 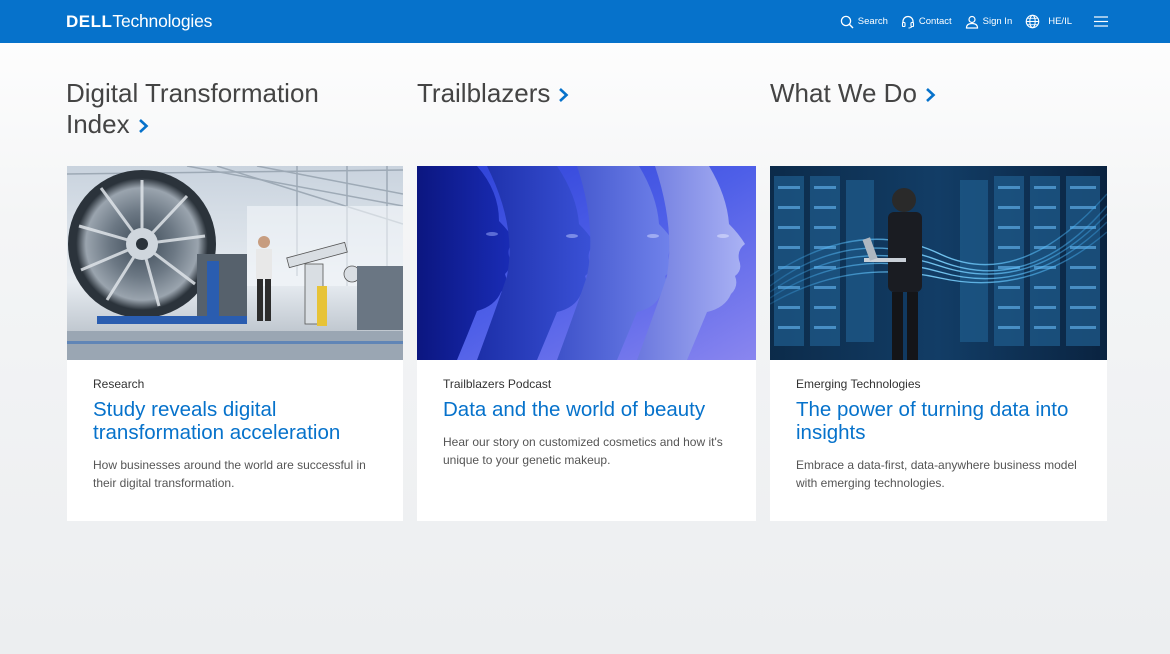 What do you see at coordinates (1032, 21) in the screenshot?
I see `globe-icon` at bounding box center [1032, 21].